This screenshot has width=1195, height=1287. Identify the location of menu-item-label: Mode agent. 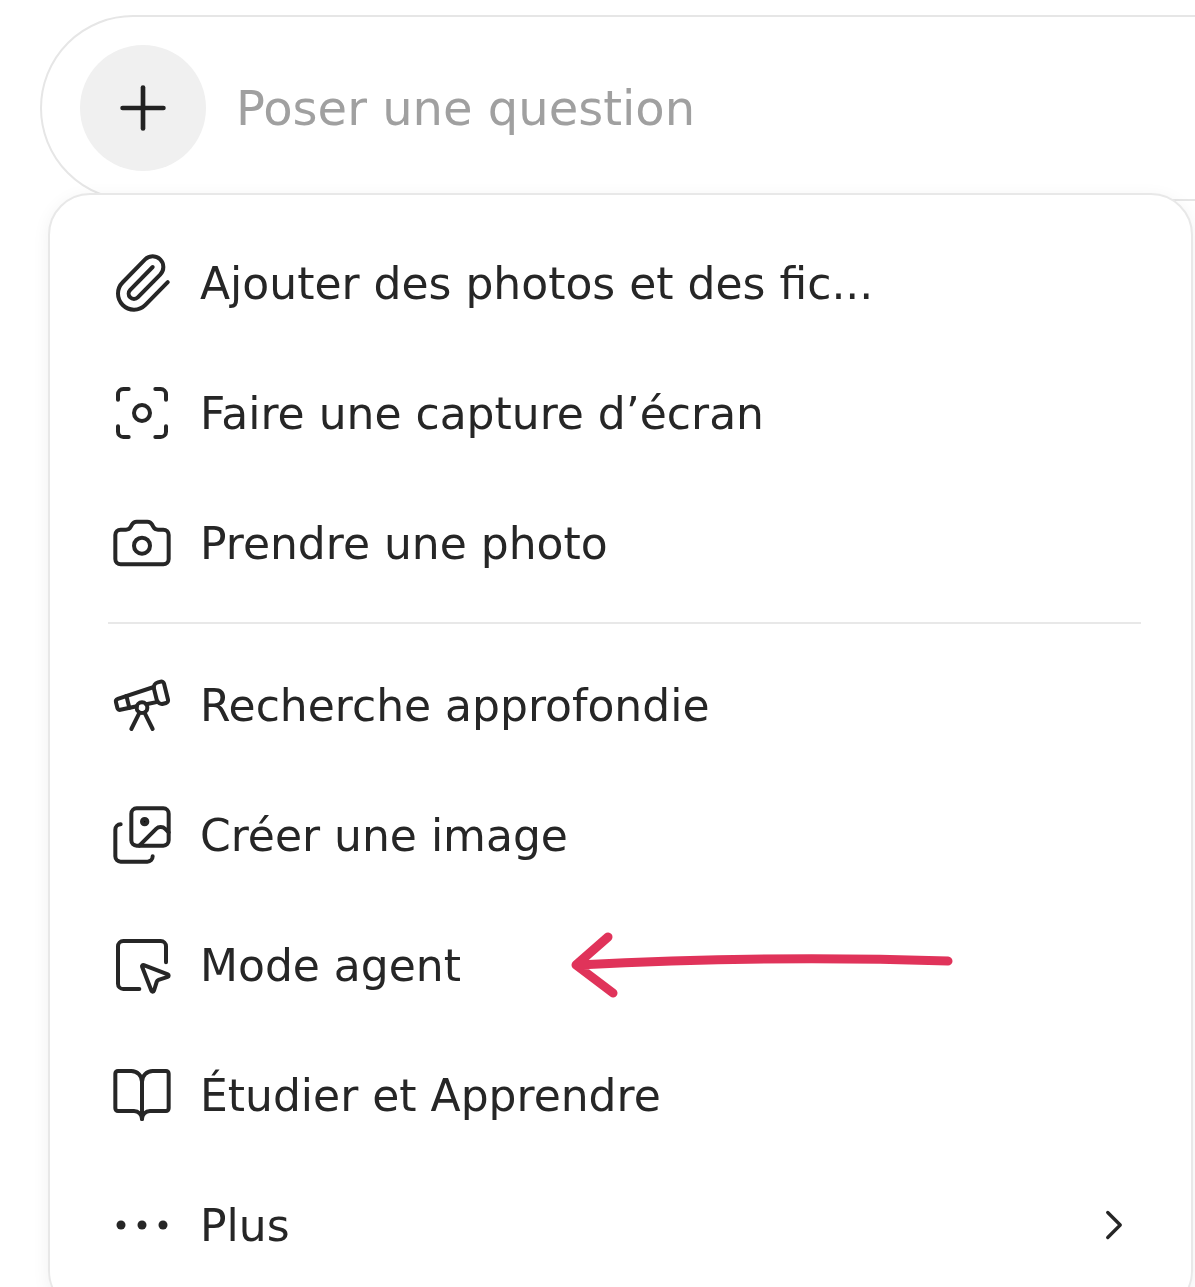
(331, 965).